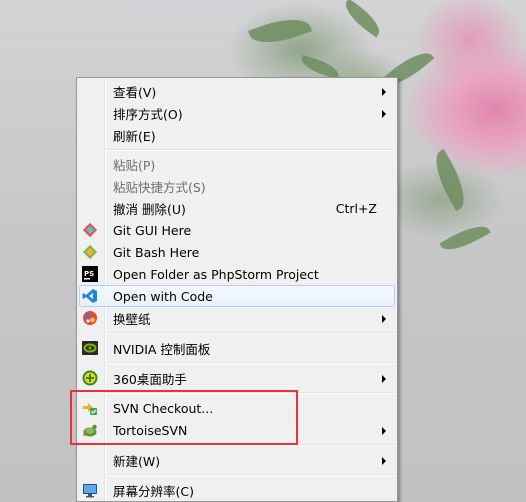 The image size is (526, 502). Describe the element at coordinates (237, 208) in the screenshot. I see `menu-item-undo-delete: 撤消 删除(U) Ctrl+Z` at that location.